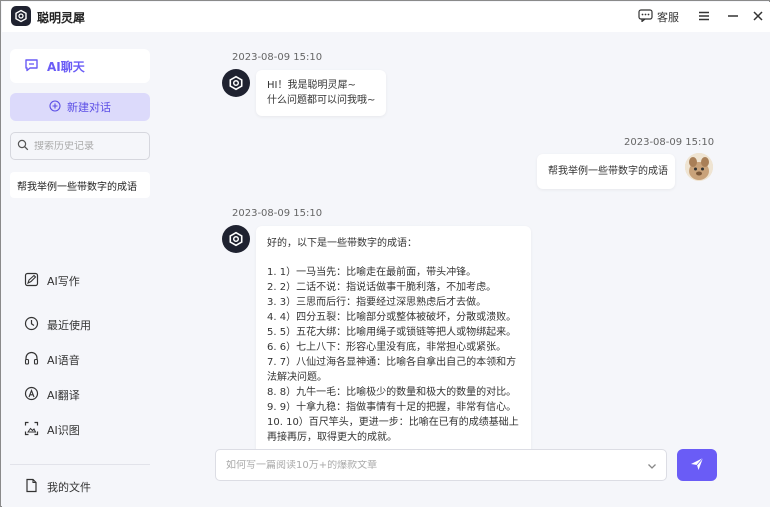  I want to click on minus-icon, so click(733, 16).